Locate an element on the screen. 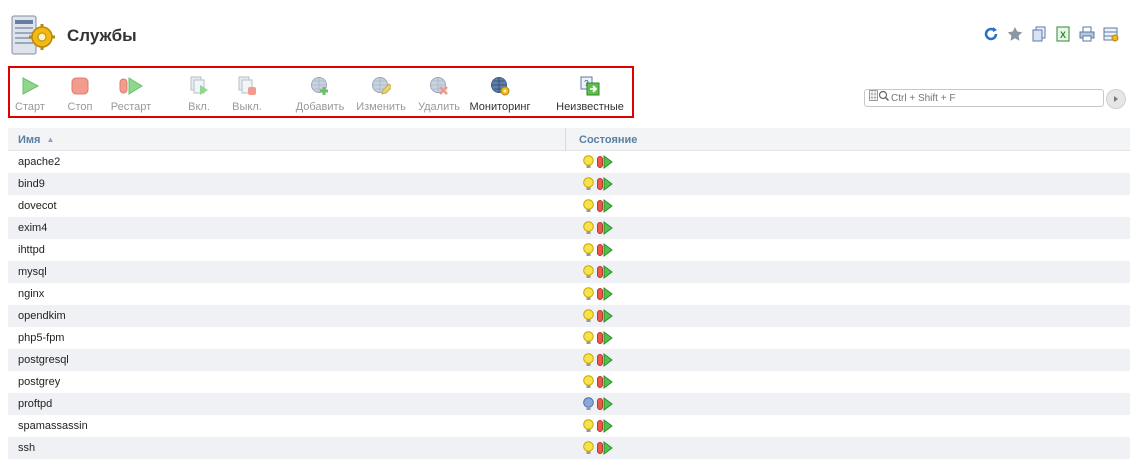 The height and width of the screenshot is (468, 1133). header-actions: X is located at coordinates (1050, 33).